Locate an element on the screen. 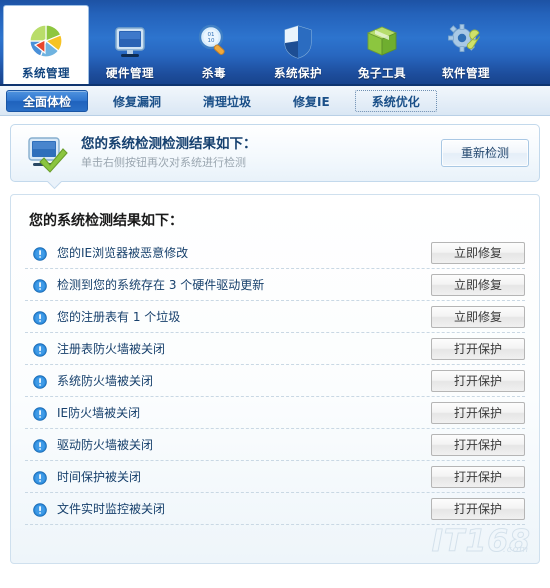 The image size is (550, 588). result-text: 时间保护被关闭 is located at coordinates (99, 477).